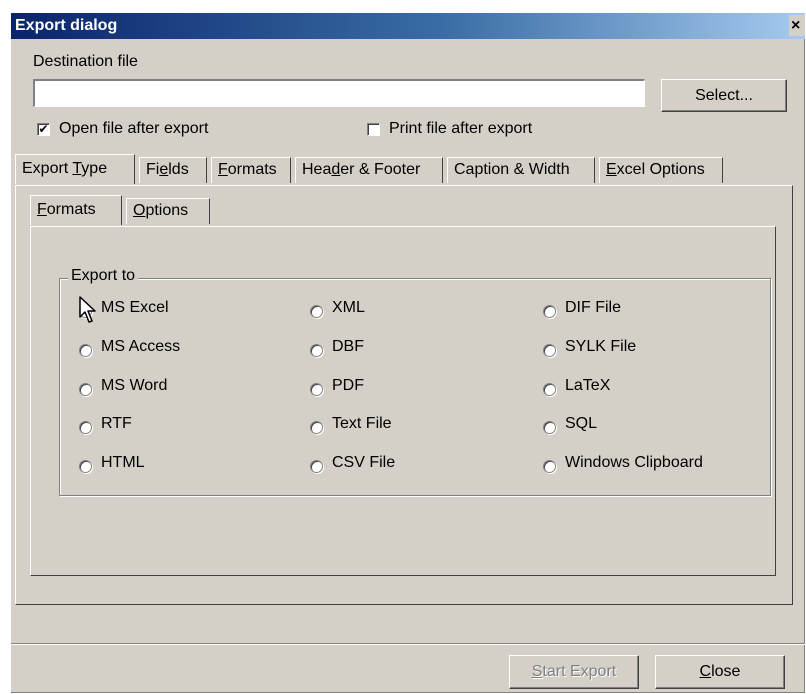  I want to click on close-icon: ×, so click(797, 25).